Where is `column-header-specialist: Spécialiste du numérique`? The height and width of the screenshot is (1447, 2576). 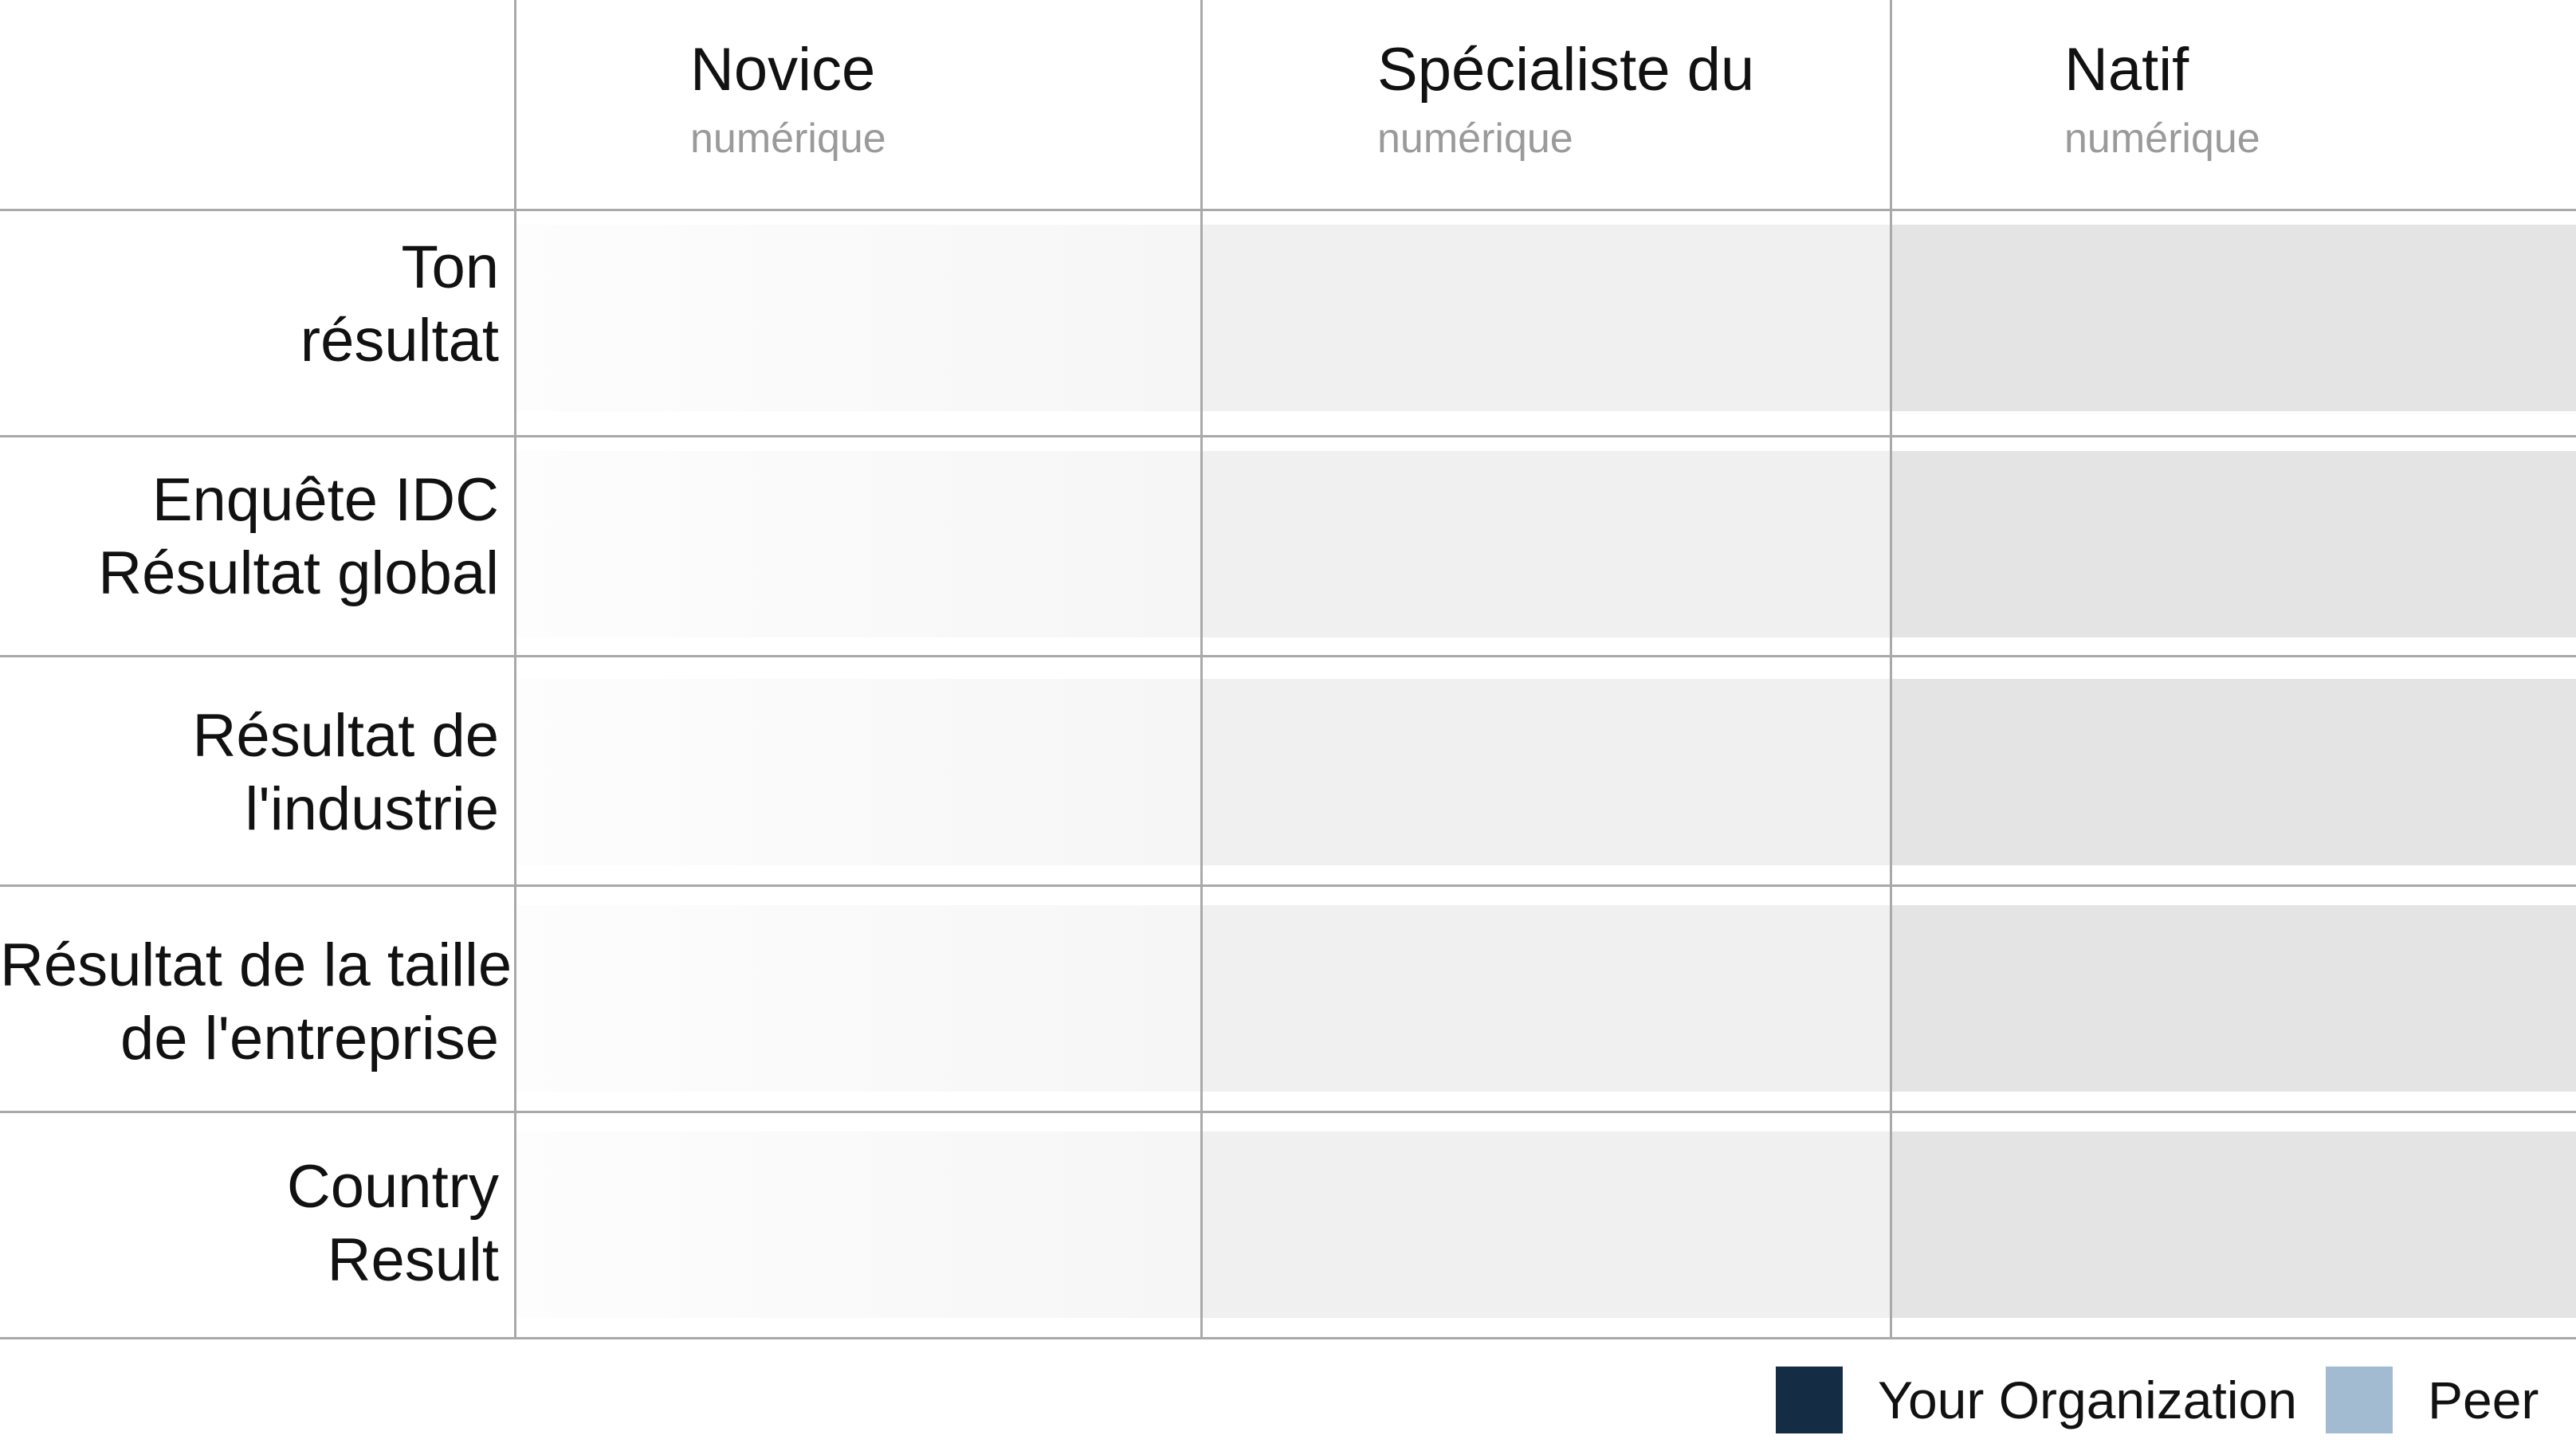
column-header-specialist: Spécialiste du numérique is located at coordinates (1565, 111).